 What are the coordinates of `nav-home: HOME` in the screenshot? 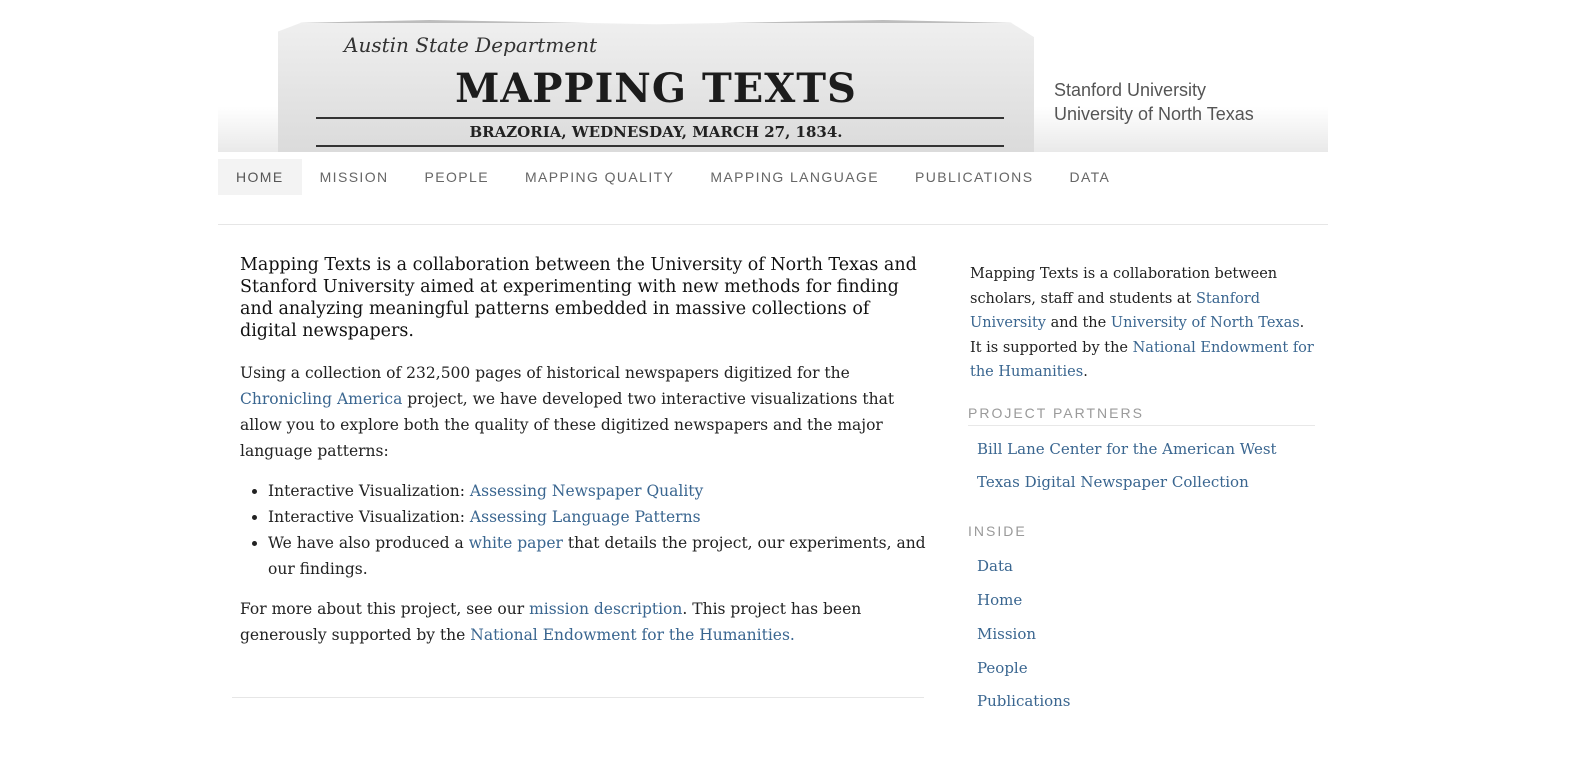 It's located at (260, 177).